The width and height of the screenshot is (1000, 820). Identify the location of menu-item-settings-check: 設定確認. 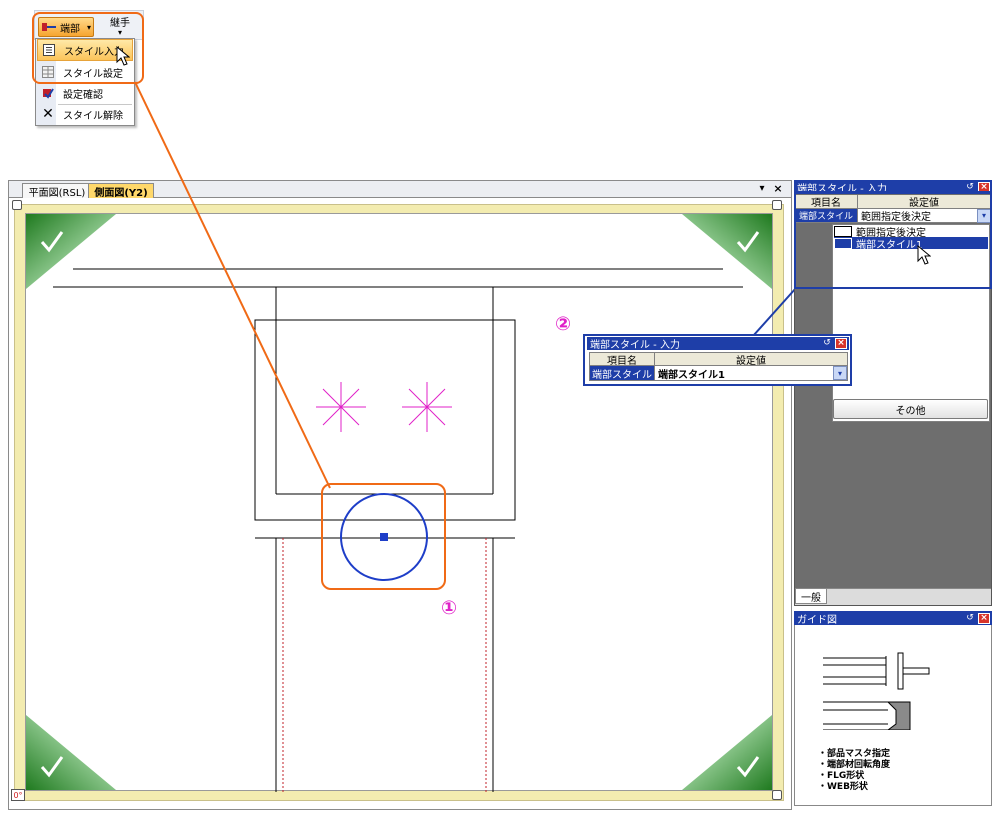
(85, 93).